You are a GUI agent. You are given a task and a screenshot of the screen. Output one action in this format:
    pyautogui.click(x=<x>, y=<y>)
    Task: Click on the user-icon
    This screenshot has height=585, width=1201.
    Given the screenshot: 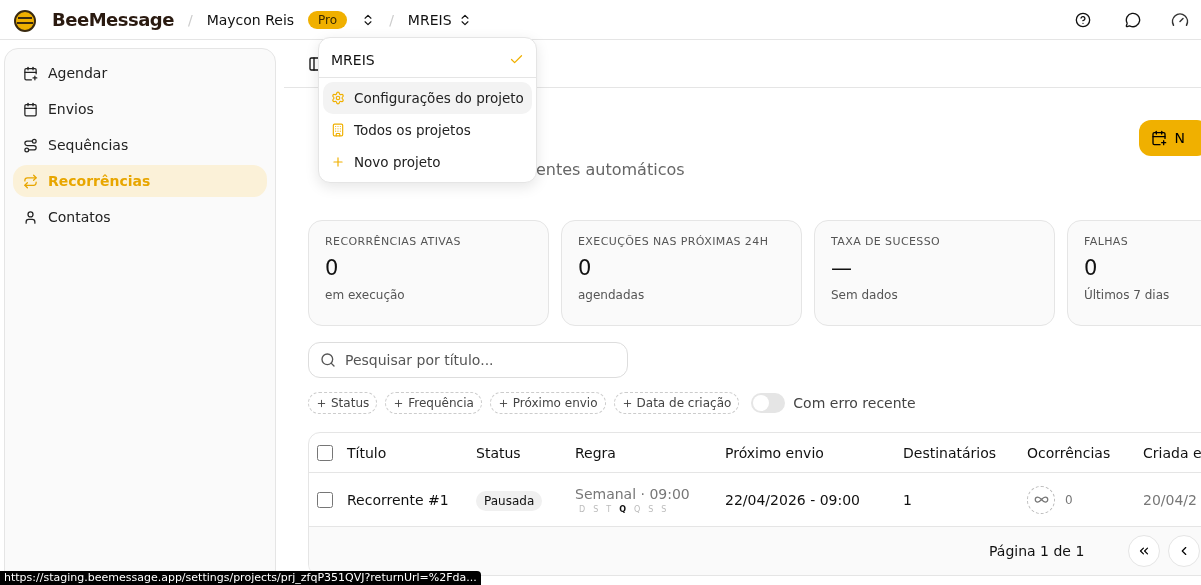 What is the action you would take?
    pyautogui.click(x=30, y=217)
    